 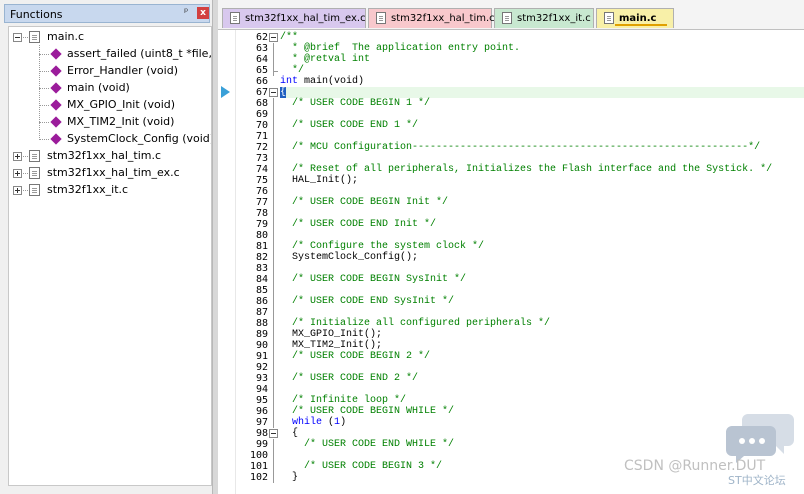 I want to click on line-number: 101, so click(x=258, y=466).